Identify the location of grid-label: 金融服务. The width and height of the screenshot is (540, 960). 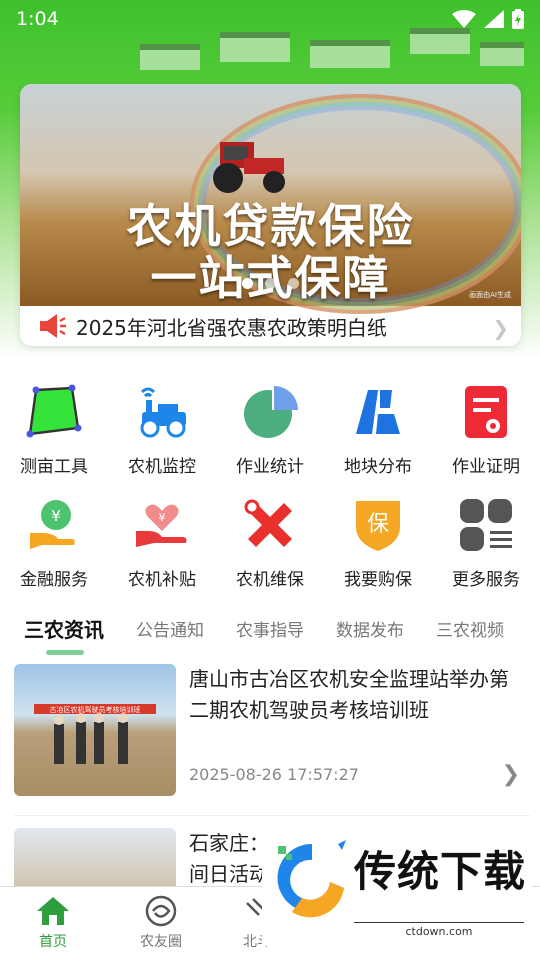
(54, 580).